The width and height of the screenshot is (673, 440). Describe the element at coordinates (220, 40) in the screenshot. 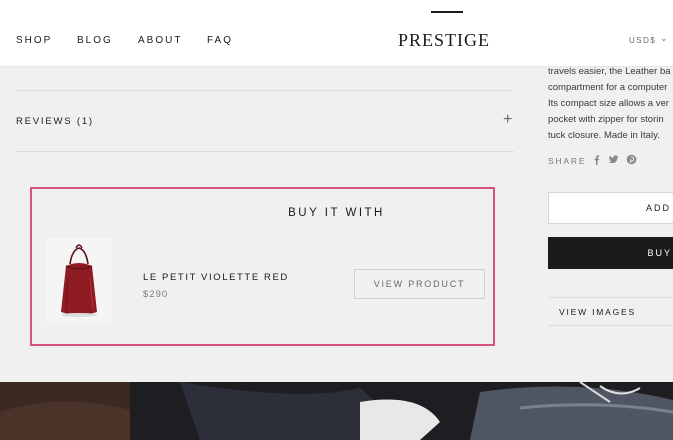

I see `nav-faq: FAQ` at that location.